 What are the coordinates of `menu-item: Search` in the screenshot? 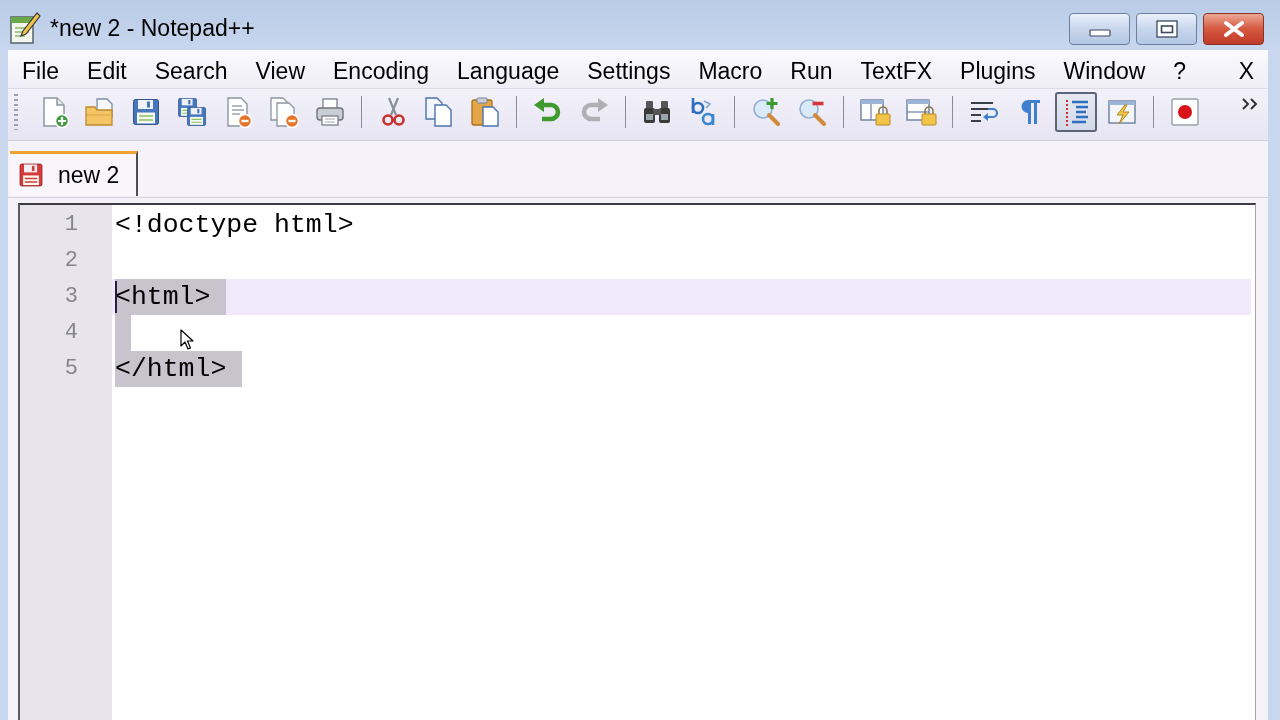 It's located at (191, 71).